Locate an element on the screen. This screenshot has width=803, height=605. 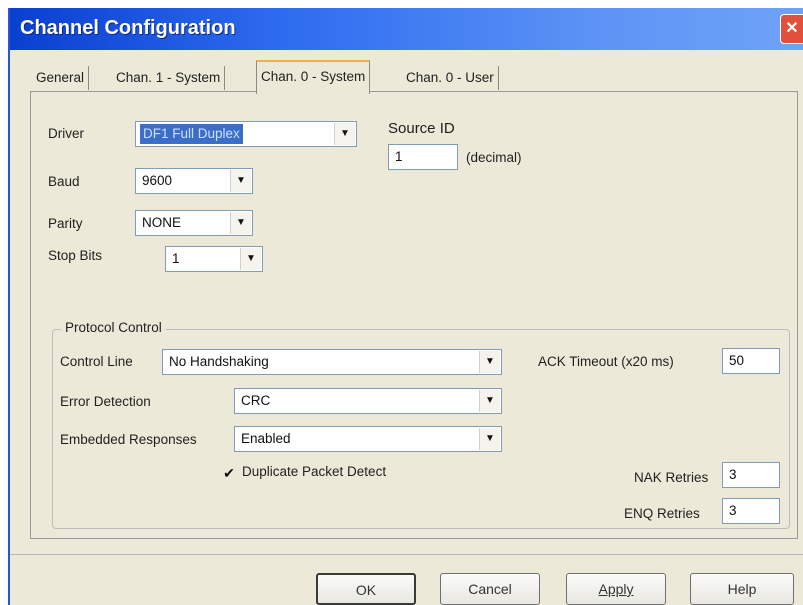
tab-chan0-user: Chan. 0 - User is located at coordinates (450, 78).